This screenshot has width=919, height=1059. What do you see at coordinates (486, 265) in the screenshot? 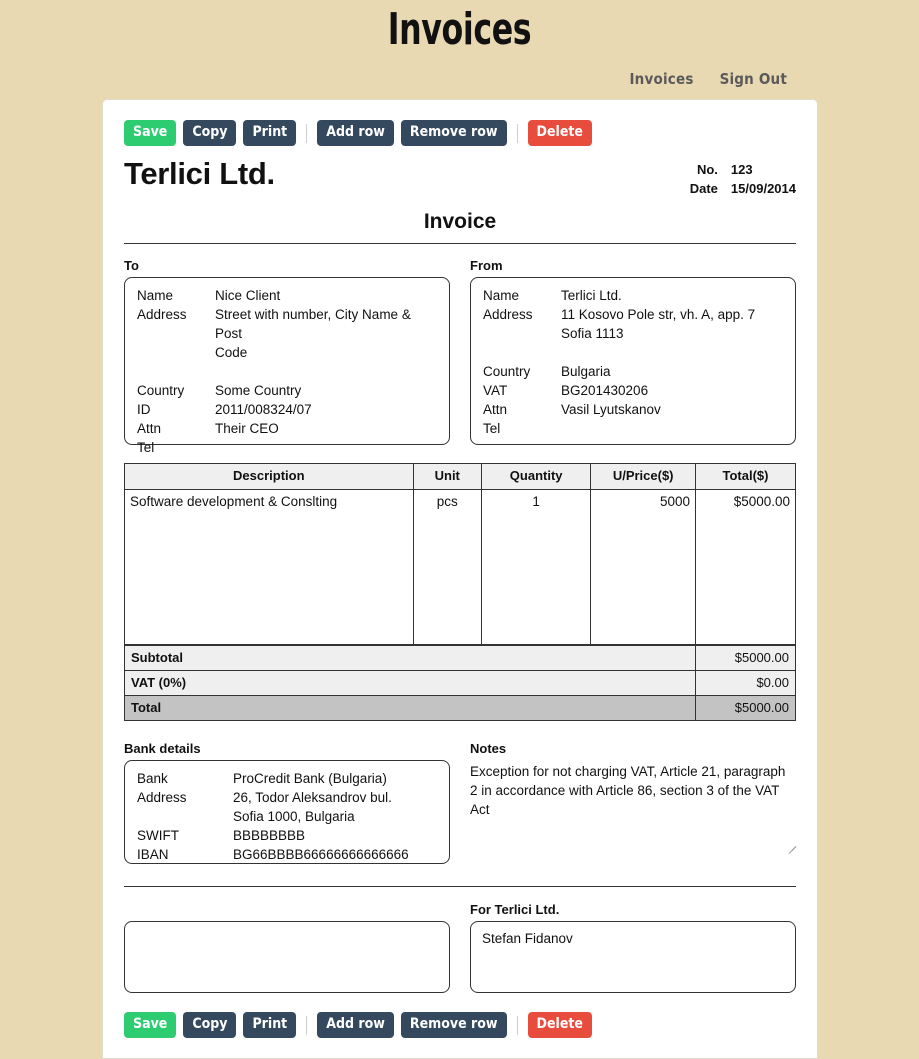
I see `from-label: From` at bounding box center [486, 265].